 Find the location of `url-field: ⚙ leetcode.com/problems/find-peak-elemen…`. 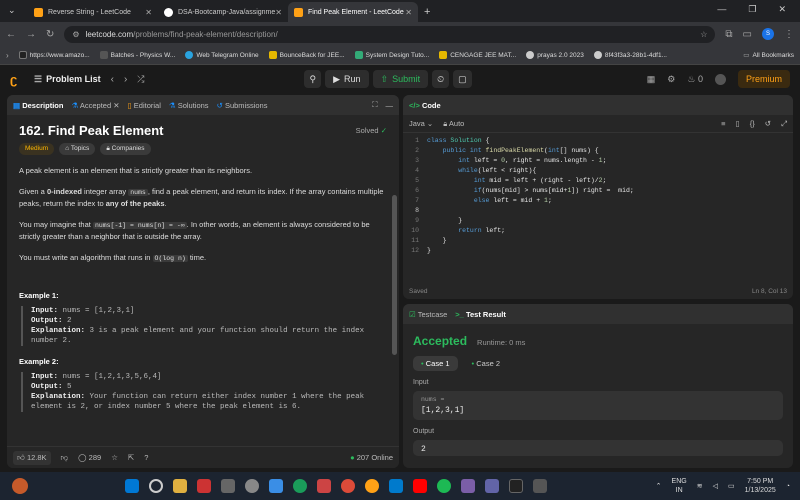

url-field: ⚙ leetcode.com/problems/find-peak-elemen… is located at coordinates (390, 34).